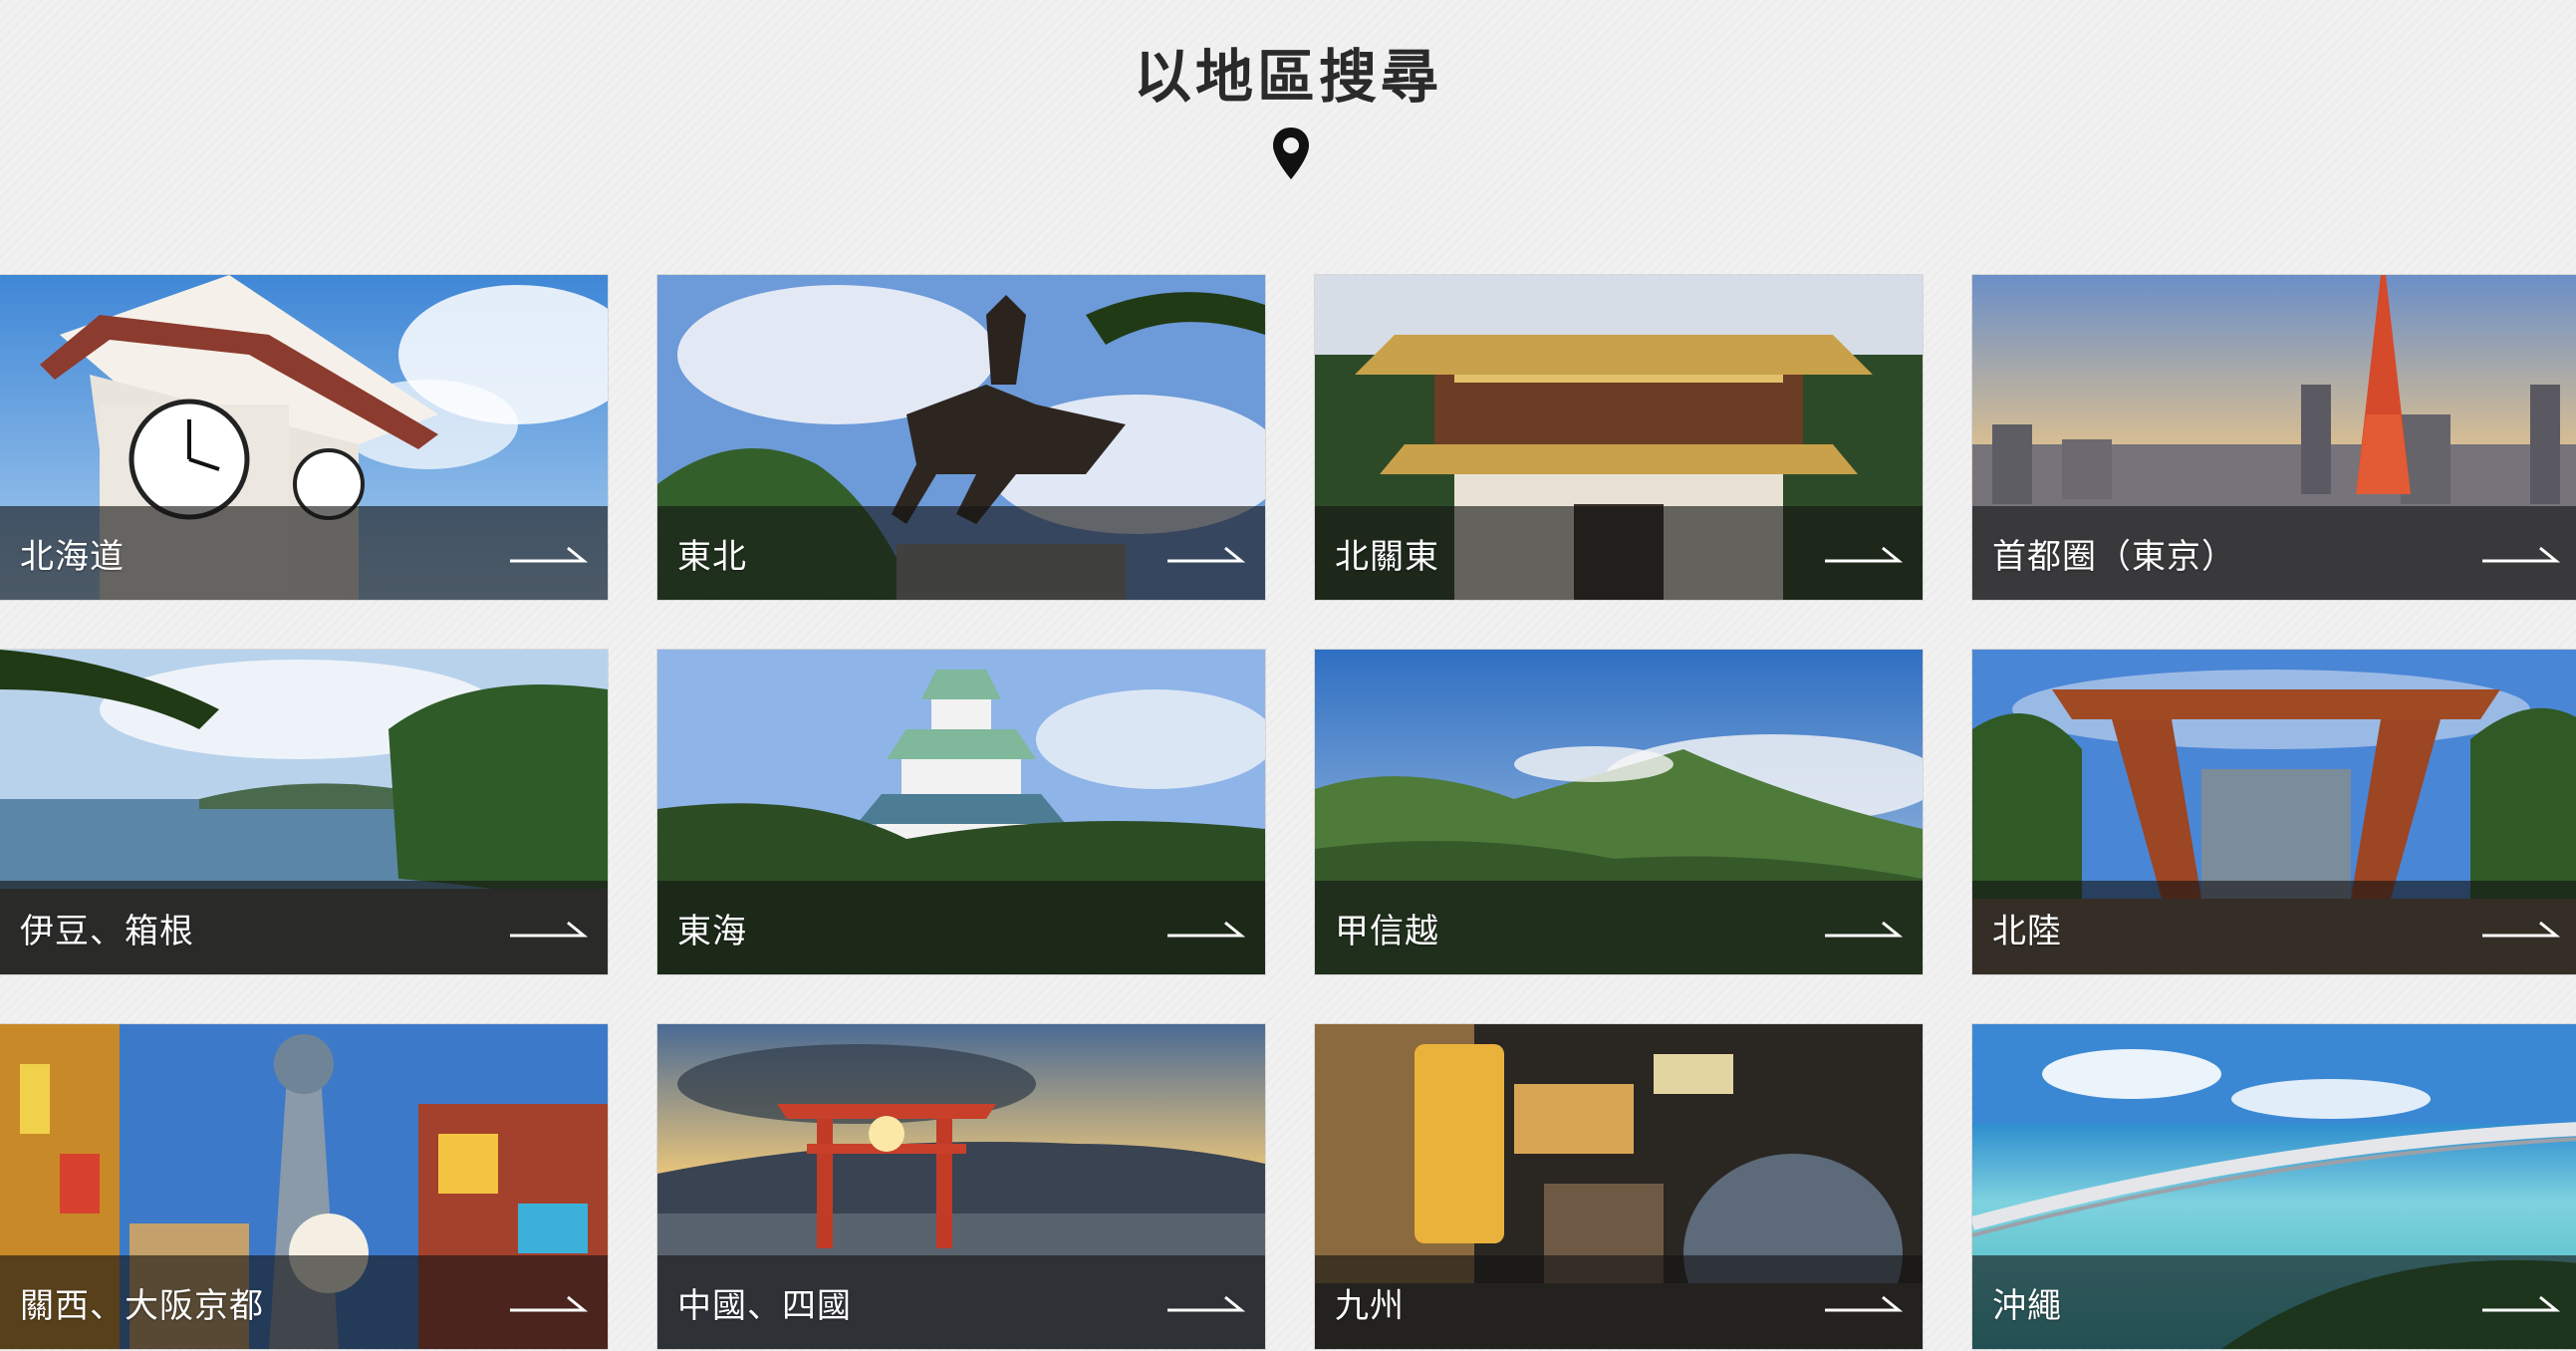 Image resolution: width=2576 pixels, height=1351 pixels. What do you see at coordinates (142, 1306) in the screenshot?
I see `region-label-kansai: 關西、大阪京都` at bounding box center [142, 1306].